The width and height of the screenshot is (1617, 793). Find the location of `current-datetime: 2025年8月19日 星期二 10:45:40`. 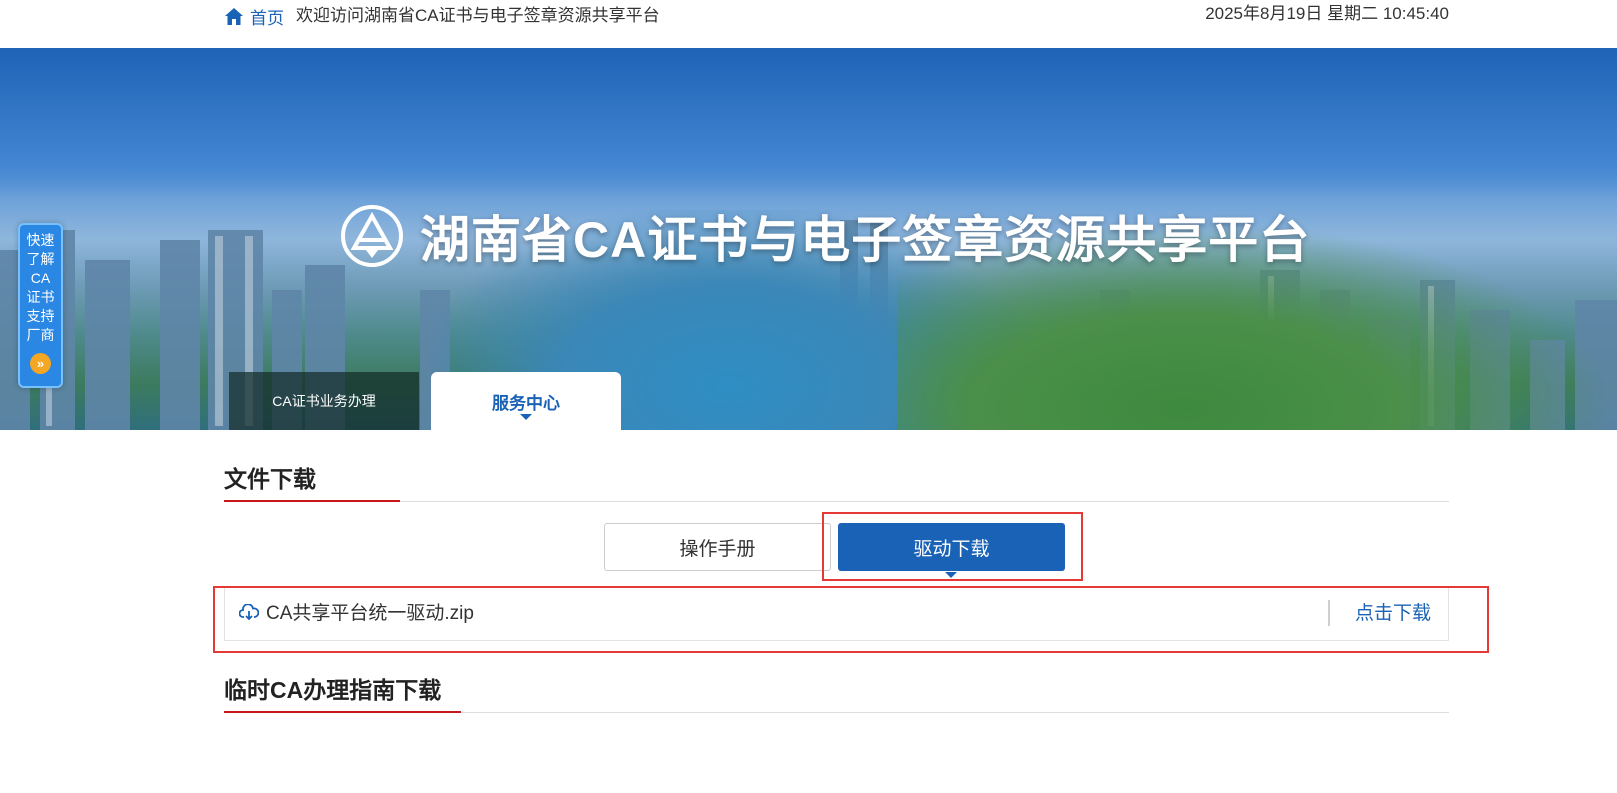

current-datetime: 2025年8月19日 星期二 10:45:40 is located at coordinates (1327, 13).